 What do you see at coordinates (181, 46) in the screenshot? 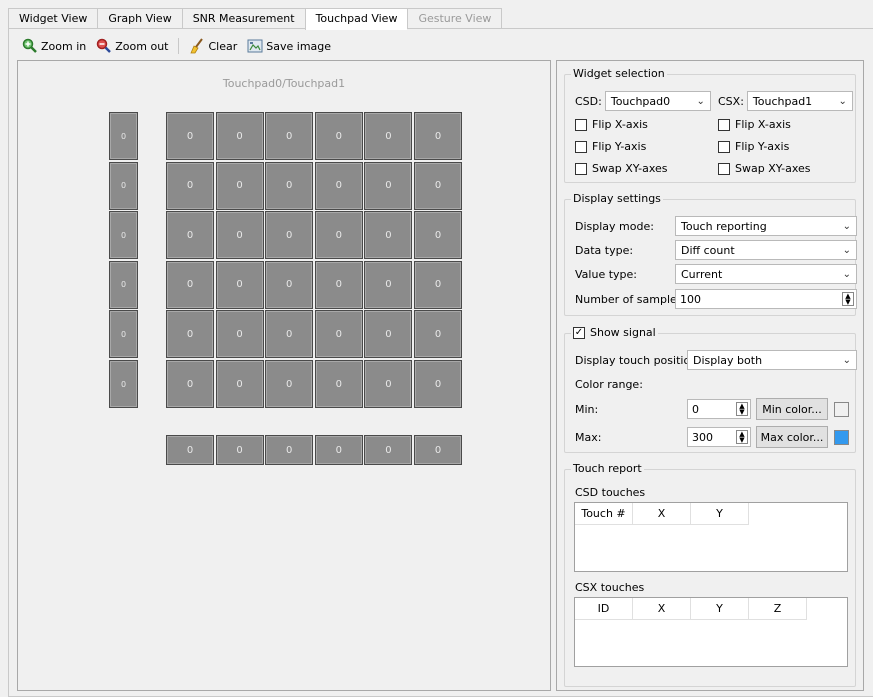
I see `toolbar: Zoom in Zoom out Clear Save image` at bounding box center [181, 46].